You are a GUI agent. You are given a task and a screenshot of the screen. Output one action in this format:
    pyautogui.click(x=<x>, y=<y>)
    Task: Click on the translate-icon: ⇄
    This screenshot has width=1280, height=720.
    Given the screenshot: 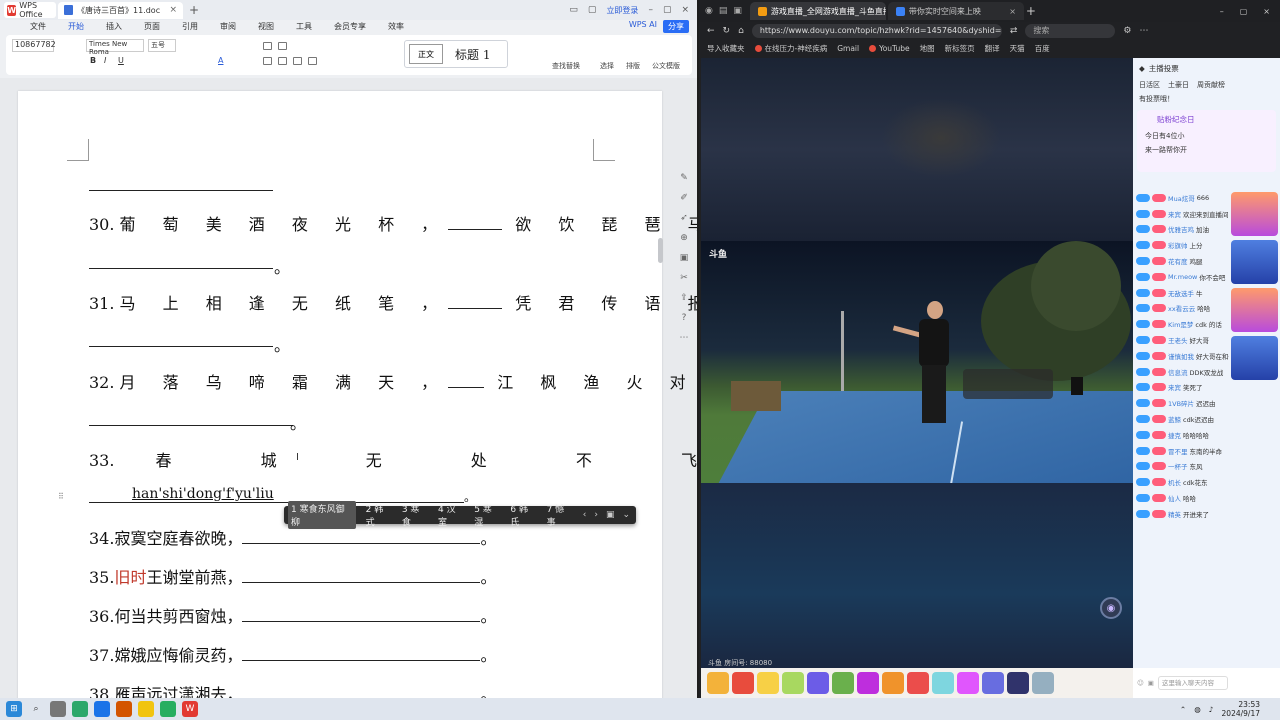 What is the action you would take?
    pyautogui.click(x=1014, y=31)
    